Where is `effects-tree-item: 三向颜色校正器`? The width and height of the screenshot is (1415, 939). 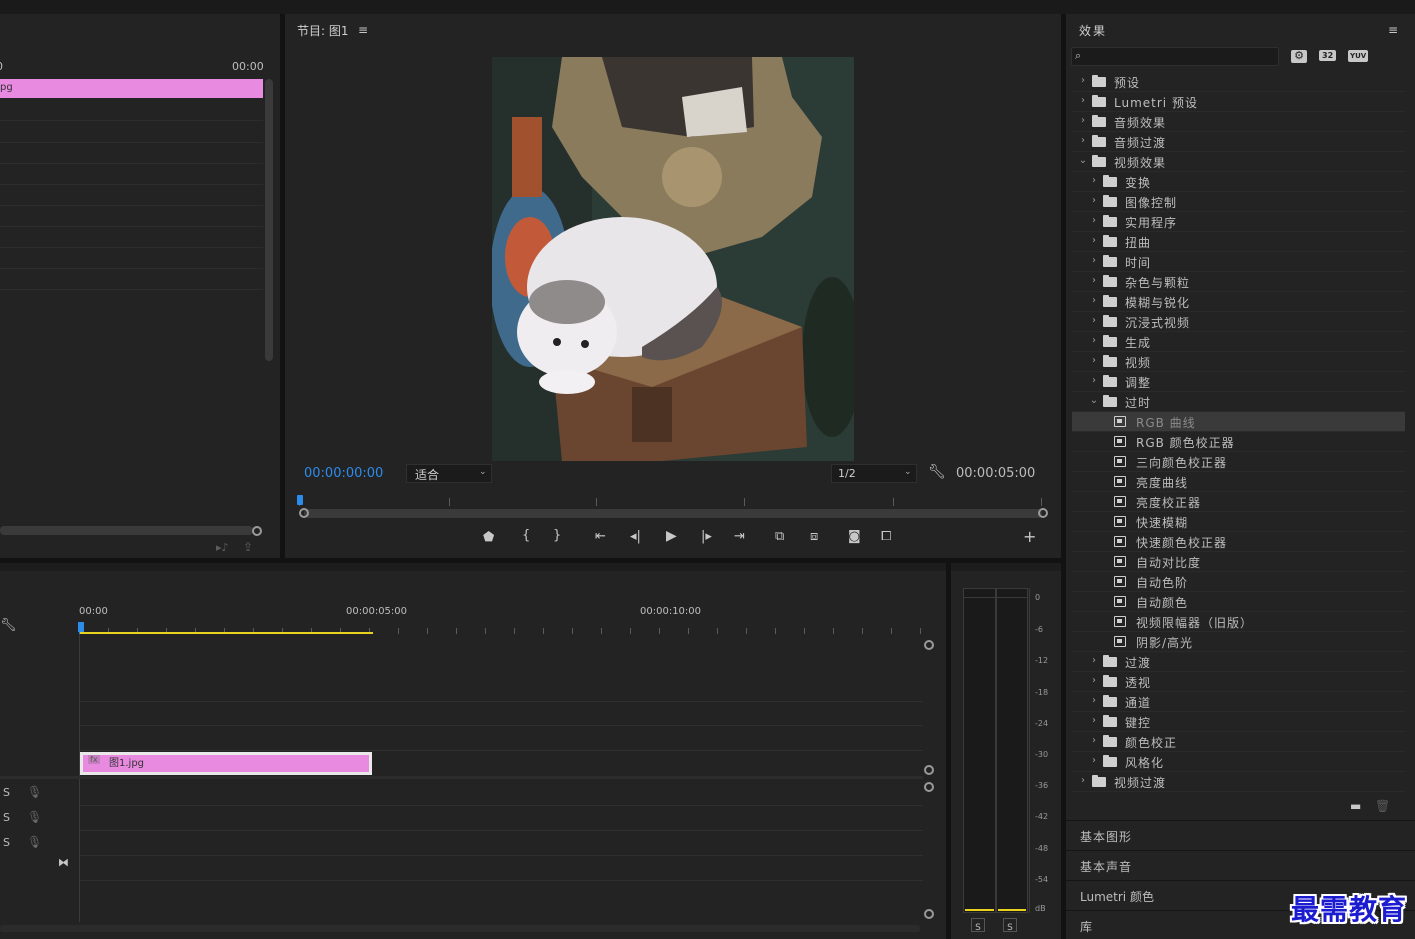
effects-tree-item: 三向颜色校正器 is located at coordinates (1238, 462).